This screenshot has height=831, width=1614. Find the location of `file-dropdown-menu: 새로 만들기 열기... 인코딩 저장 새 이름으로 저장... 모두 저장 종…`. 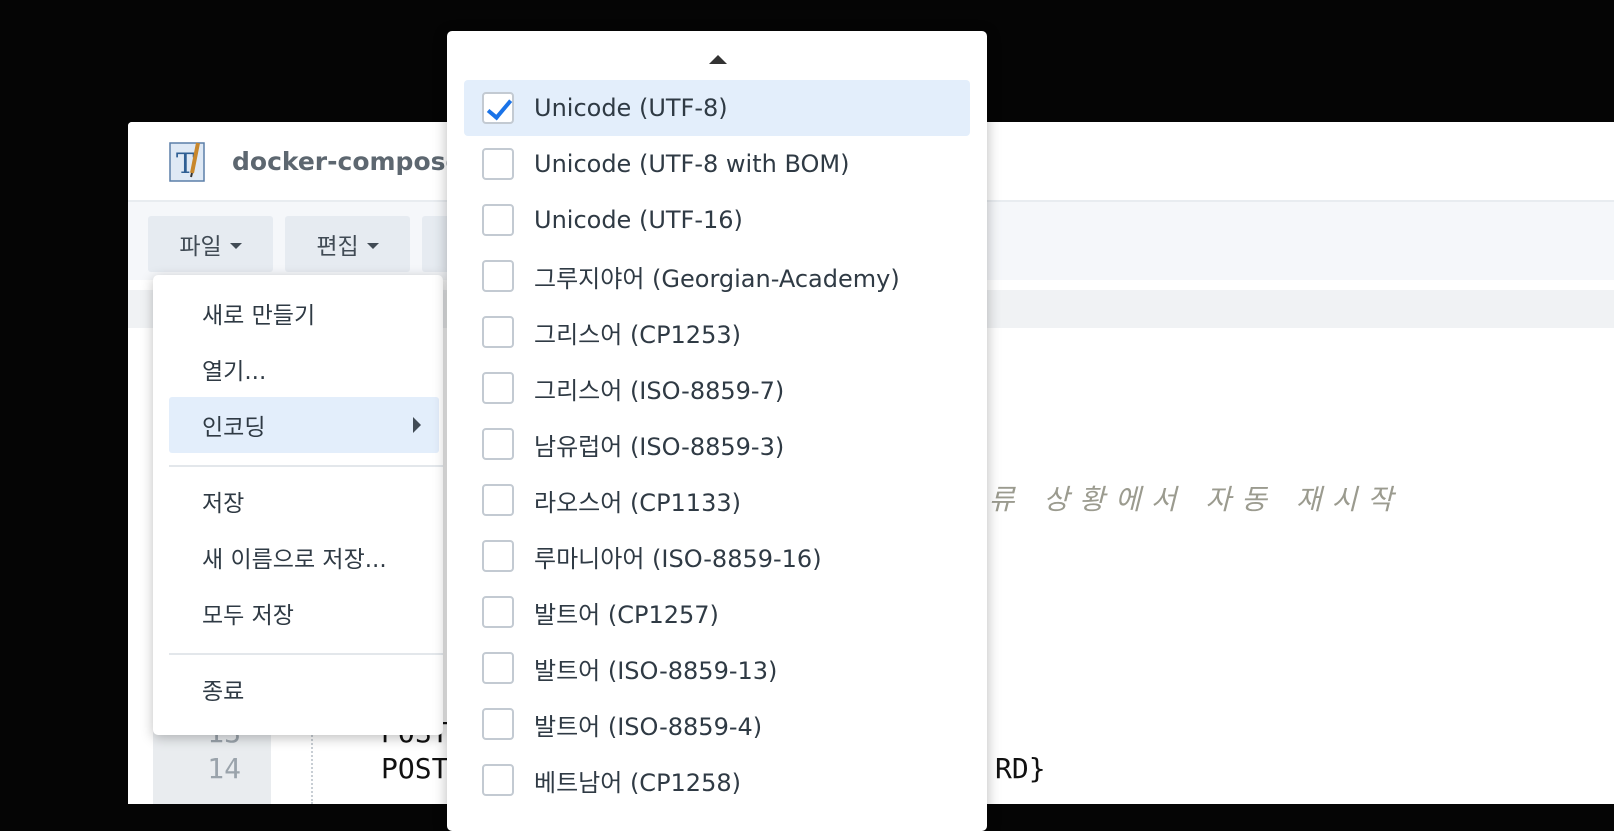

file-dropdown-menu: 새로 만들기 열기... 인코딩 저장 새 이름으로 저장... 모두 저장 종… is located at coordinates (298, 505).